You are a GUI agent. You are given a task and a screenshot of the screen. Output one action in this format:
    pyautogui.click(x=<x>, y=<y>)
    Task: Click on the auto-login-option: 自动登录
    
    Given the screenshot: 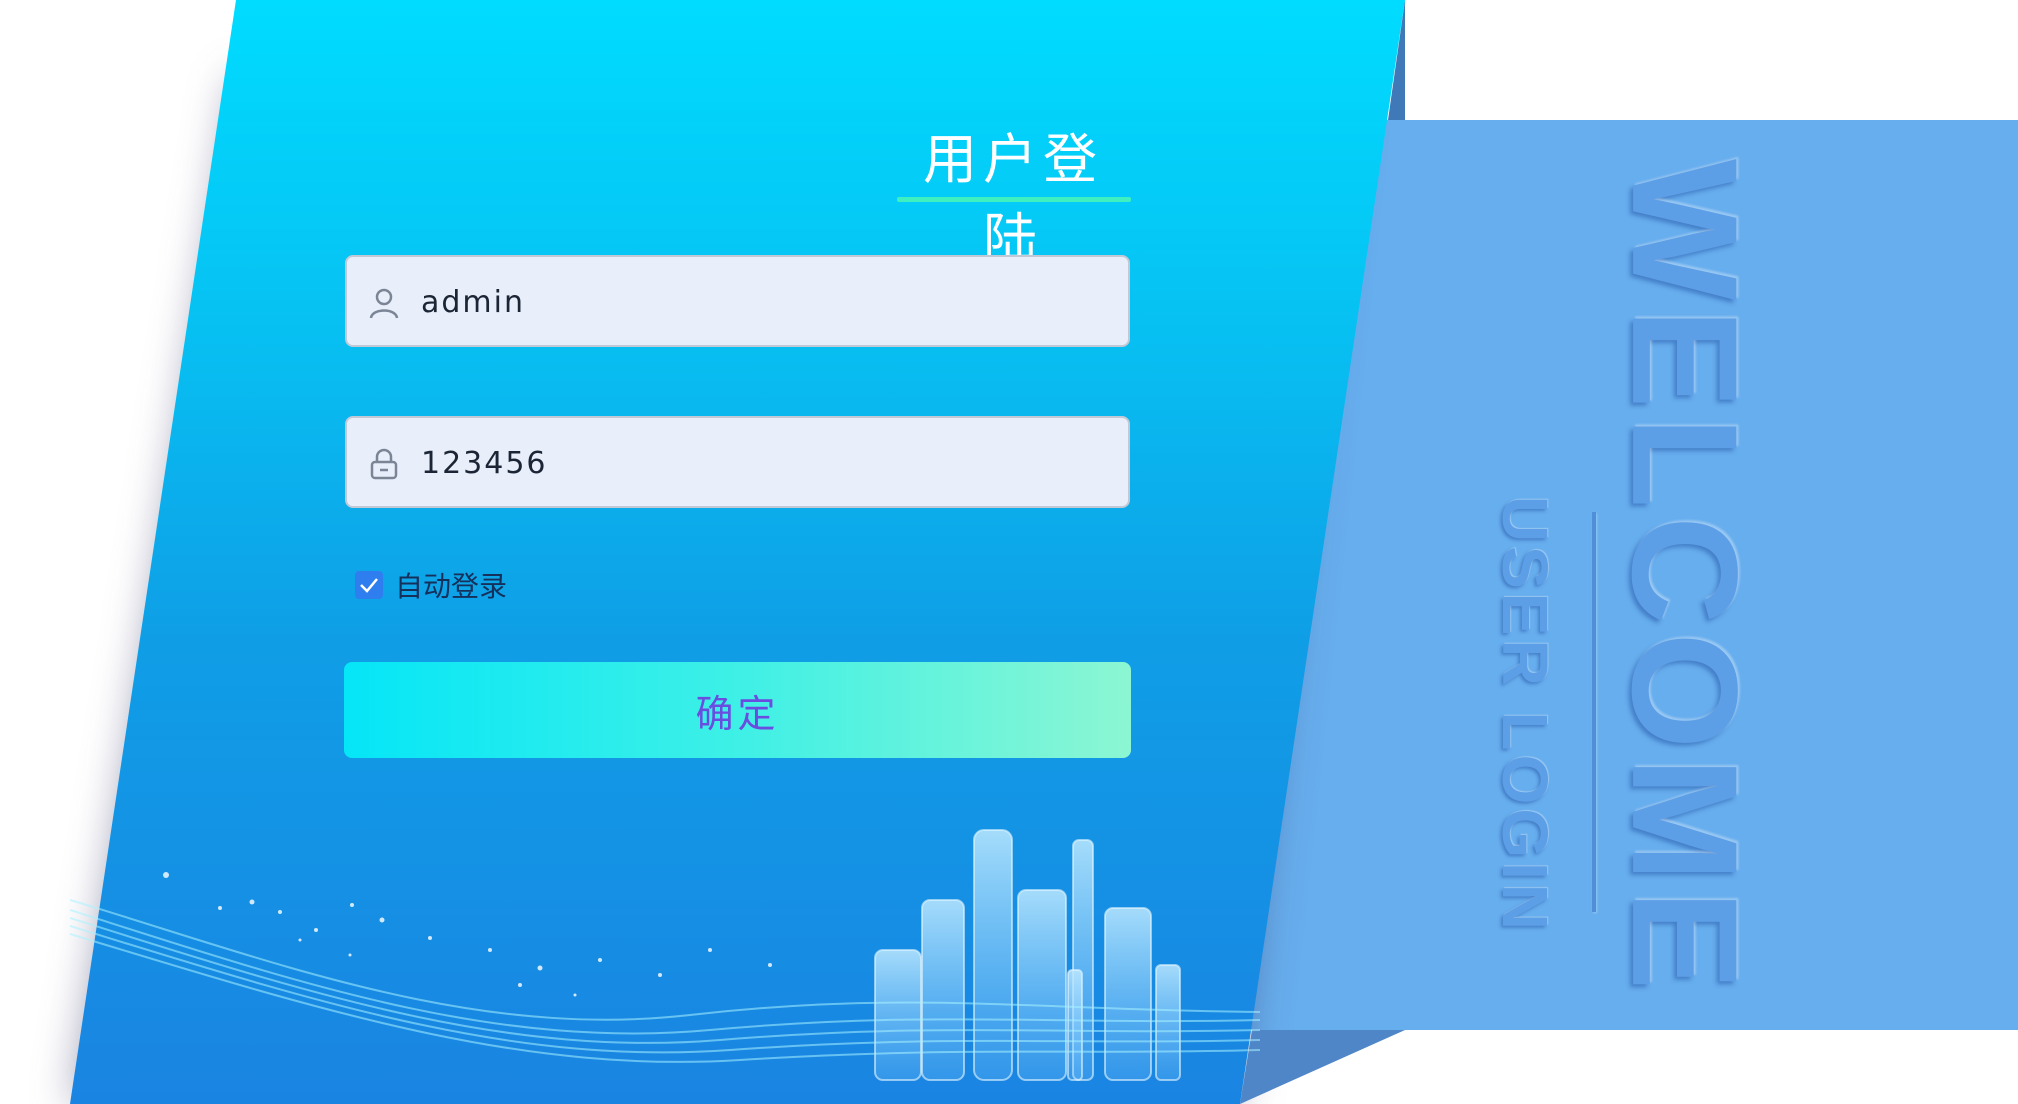 What is the action you would take?
    pyautogui.click(x=431, y=585)
    